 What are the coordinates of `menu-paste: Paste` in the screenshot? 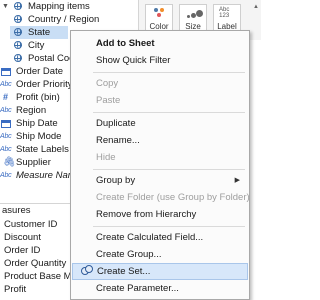 It's located at (160, 100).